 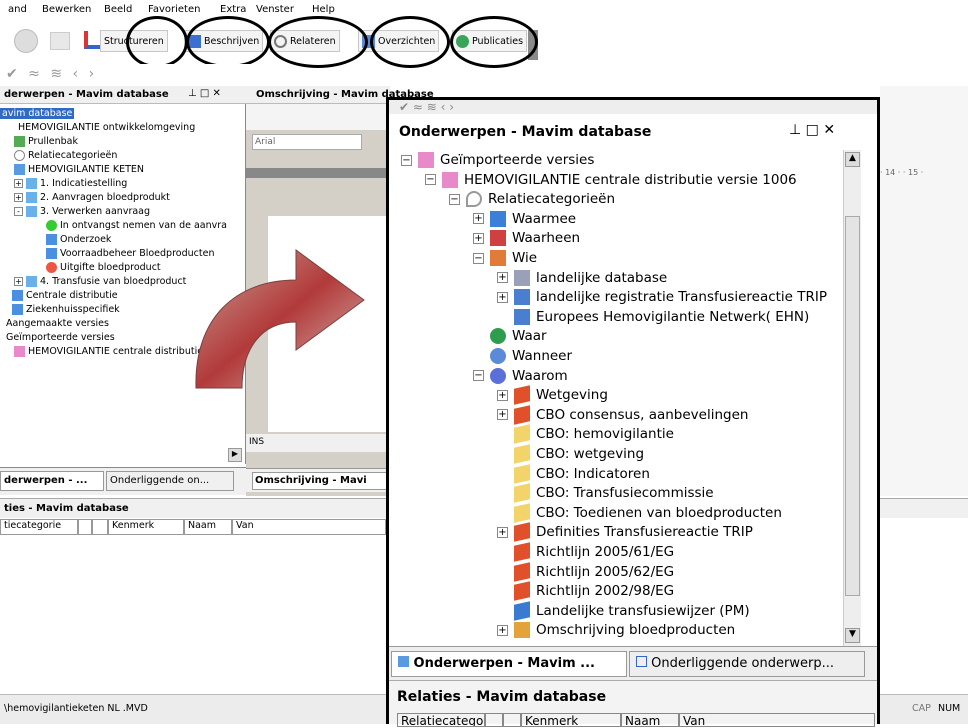 What do you see at coordinates (307, 142) in the screenshot?
I see `font-select: Arial` at bounding box center [307, 142].